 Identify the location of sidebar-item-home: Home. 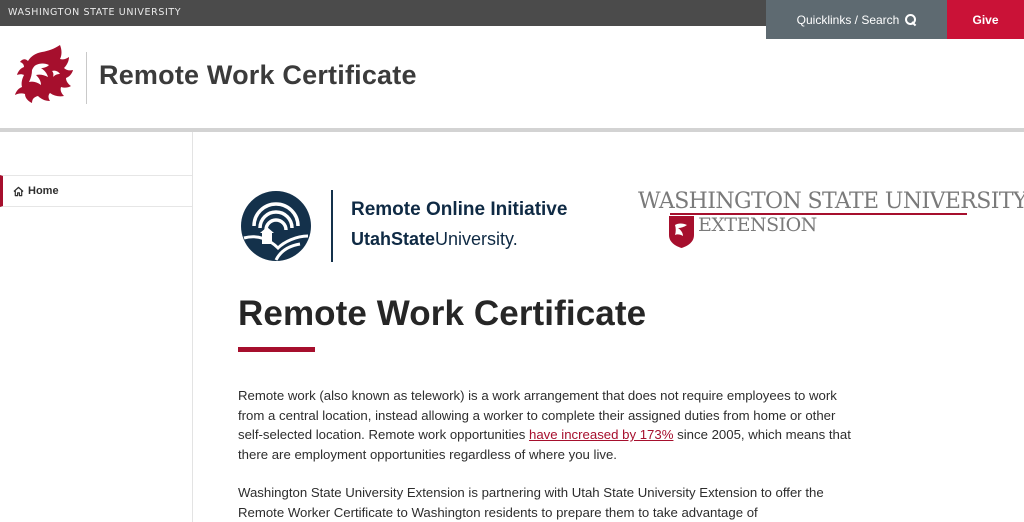
(96, 191).